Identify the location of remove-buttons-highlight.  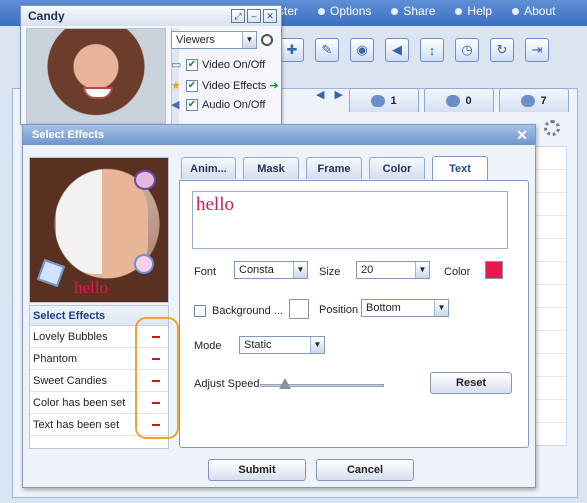
(157, 378).